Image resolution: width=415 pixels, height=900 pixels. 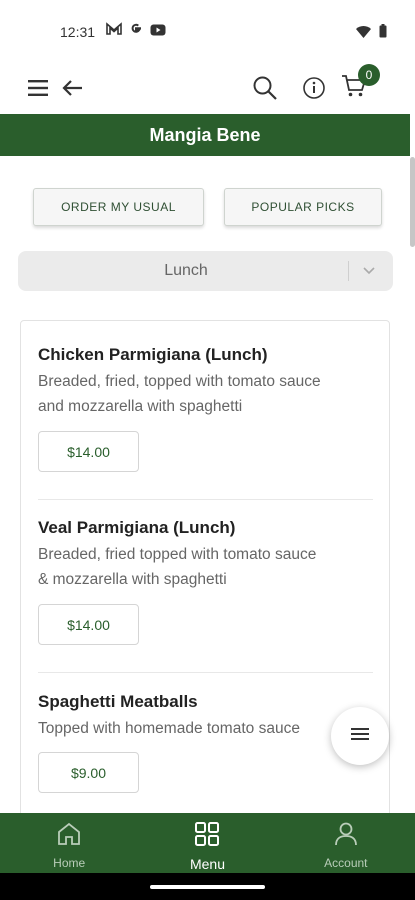 What do you see at coordinates (207, 31) in the screenshot?
I see `status-bar: 12:31` at bounding box center [207, 31].